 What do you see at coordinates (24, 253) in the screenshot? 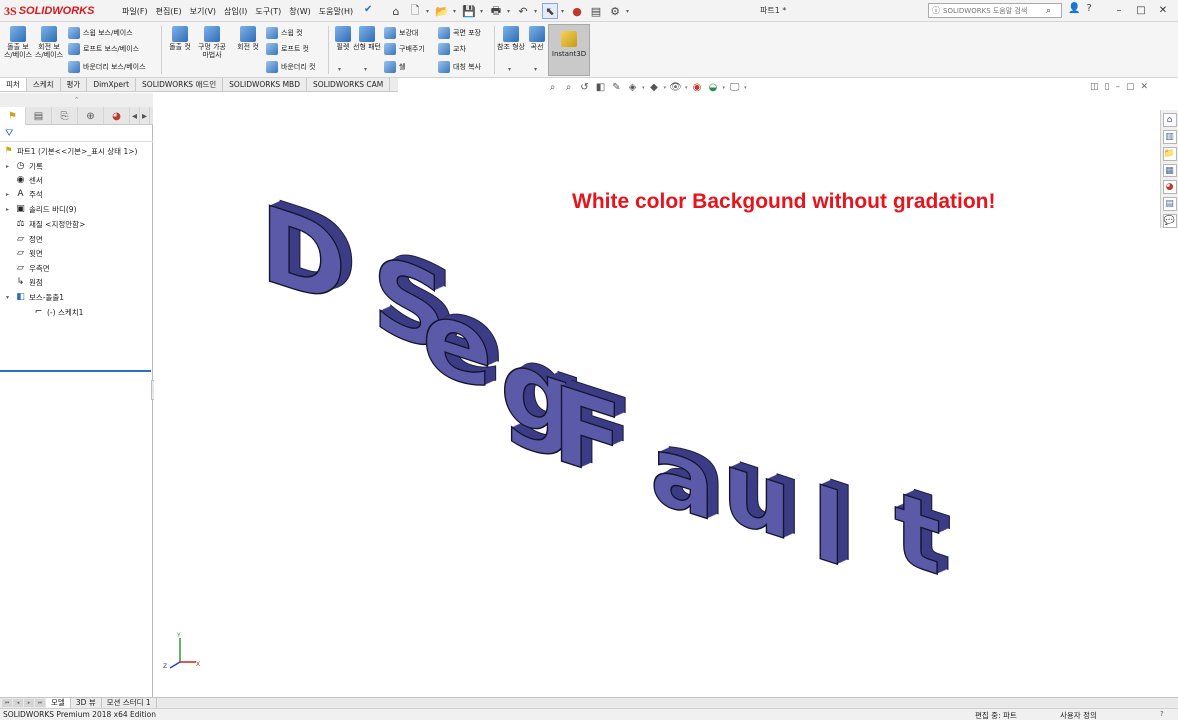
I see `tree-item-top-plane: ▱ 윗면` at bounding box center [24, 253].